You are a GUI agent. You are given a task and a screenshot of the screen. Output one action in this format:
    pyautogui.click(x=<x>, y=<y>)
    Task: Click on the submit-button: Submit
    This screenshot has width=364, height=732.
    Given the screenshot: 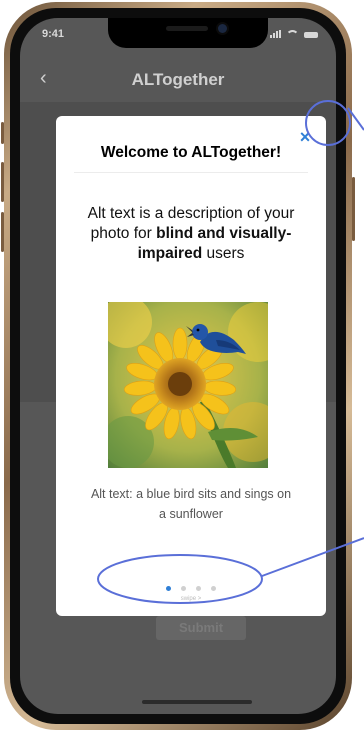 What is the action you would take?
    pyautogui.click(x=201, y=628)
    